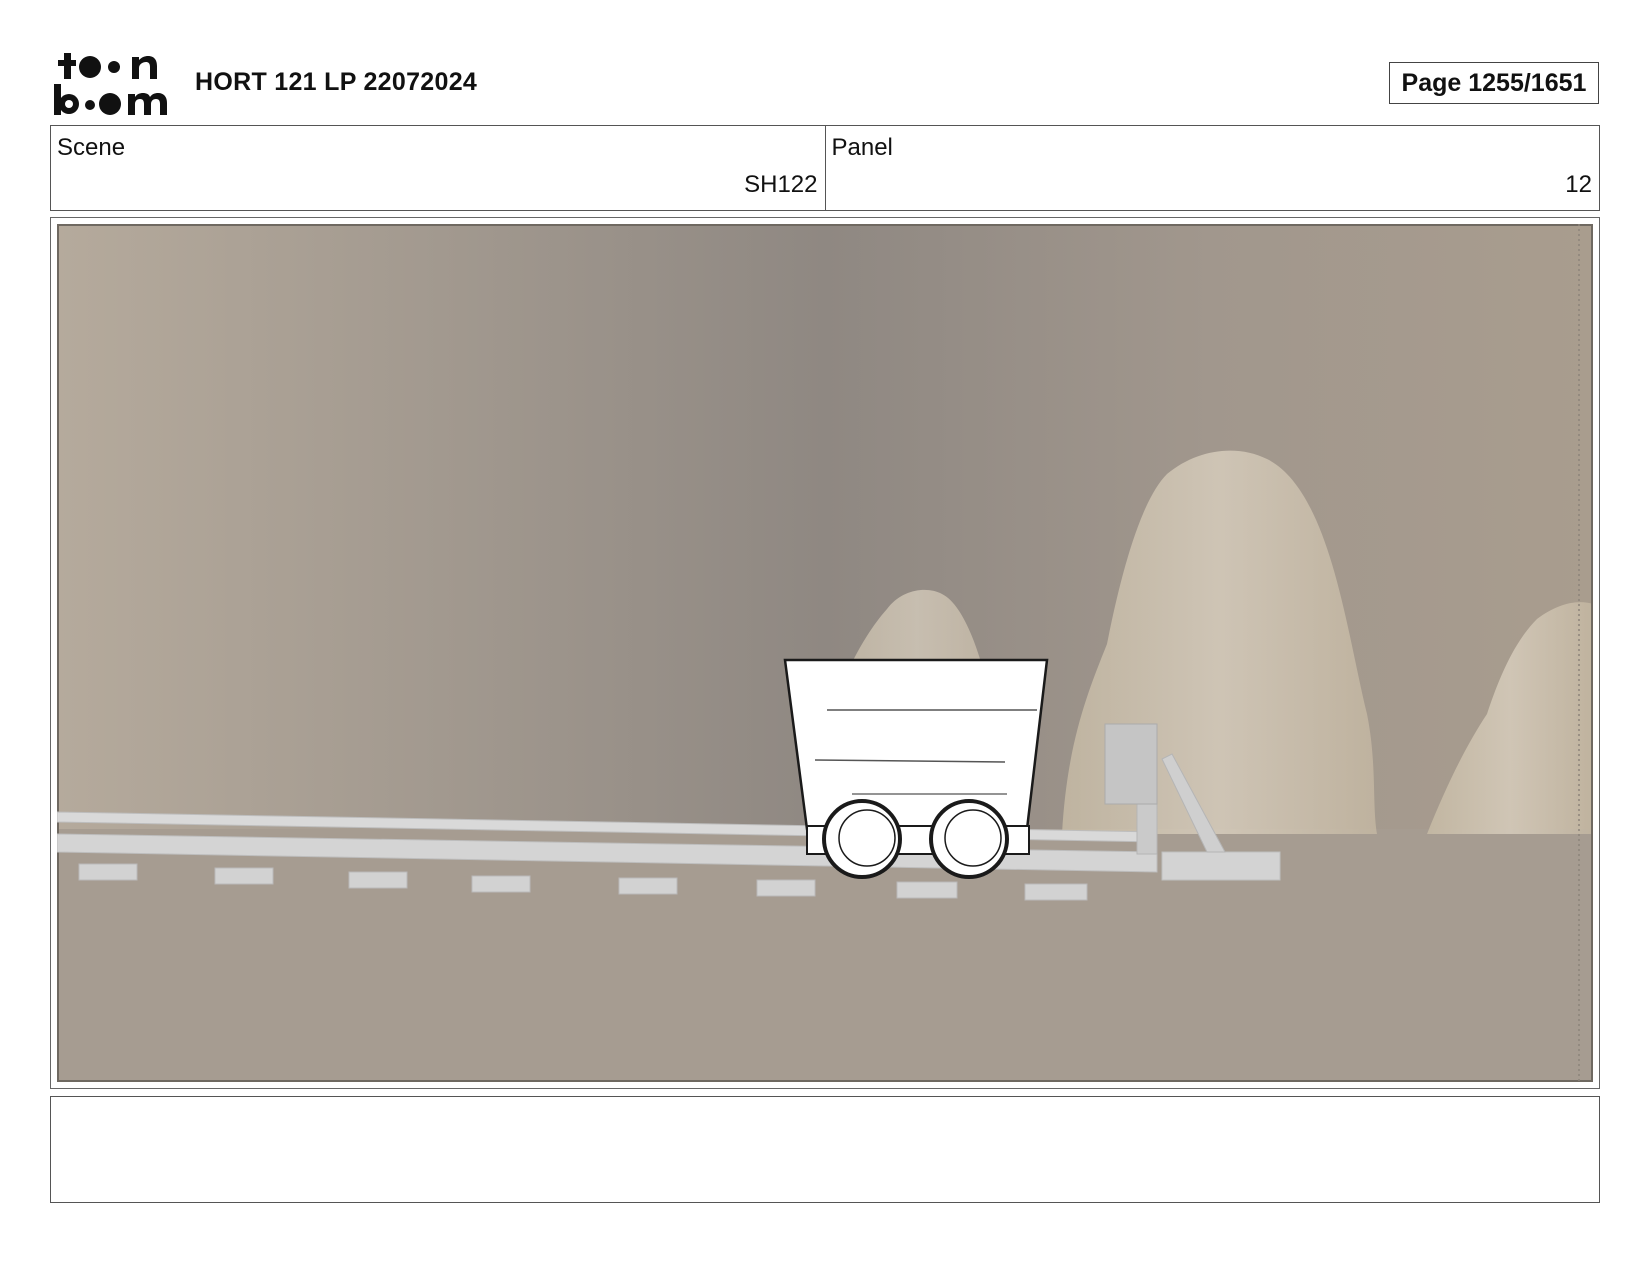 The width and height of the screenshot is (1650, 1275). Describe the element at coordinates (1578, 184) in the screenshot. I see `panel-value: 12` at that location.